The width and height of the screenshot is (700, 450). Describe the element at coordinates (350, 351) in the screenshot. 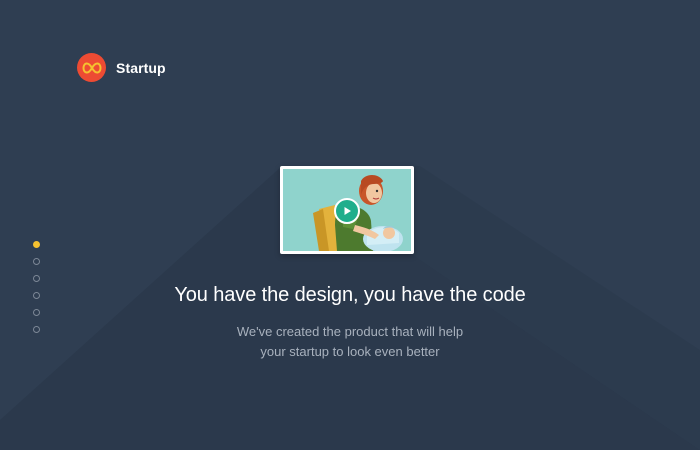

I see `hero-subtext-line-2: your startup to look even better` at that location.